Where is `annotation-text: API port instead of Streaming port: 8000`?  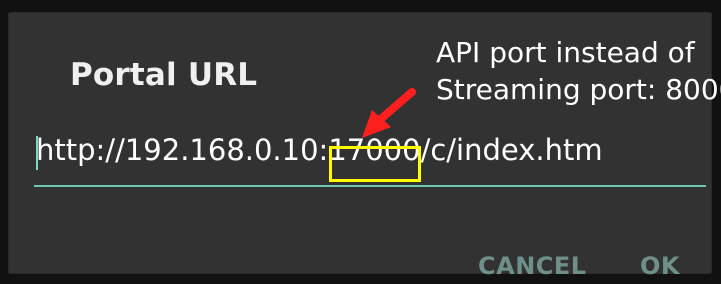
annotation-text: API port instead of Streaming port: 8000 is located at coordinates (578, 71).